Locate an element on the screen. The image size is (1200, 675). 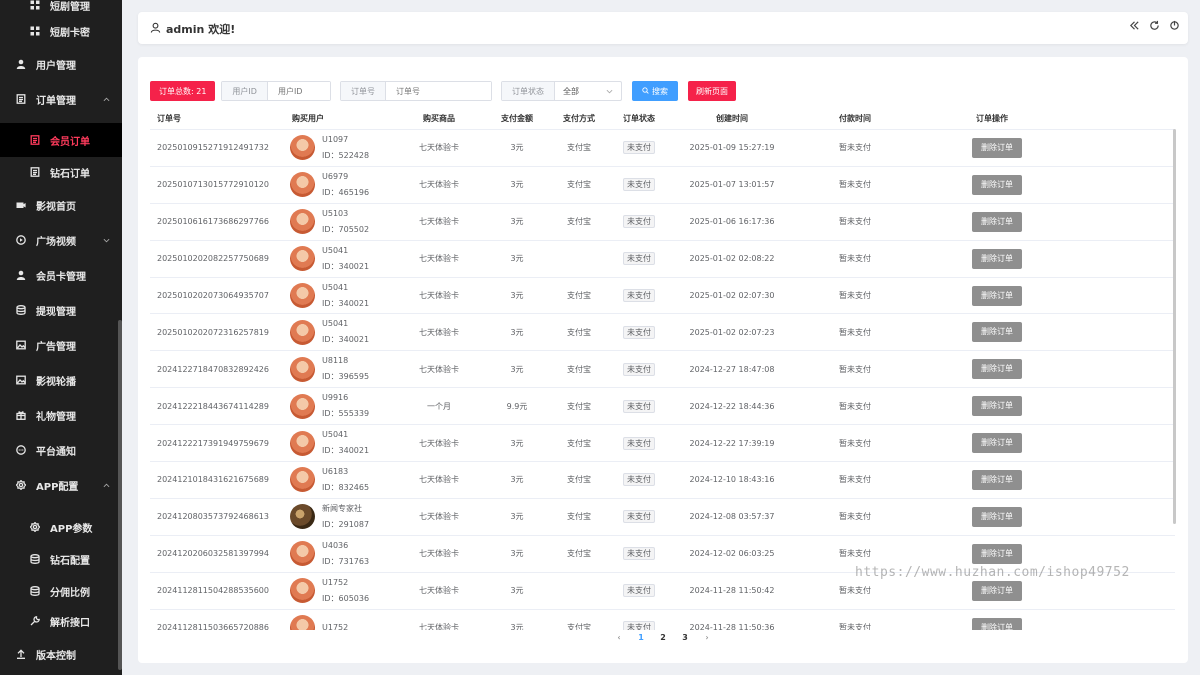
watermark: https://www.huzhan.com/ishop49752 is located at coordinates (992, 572).